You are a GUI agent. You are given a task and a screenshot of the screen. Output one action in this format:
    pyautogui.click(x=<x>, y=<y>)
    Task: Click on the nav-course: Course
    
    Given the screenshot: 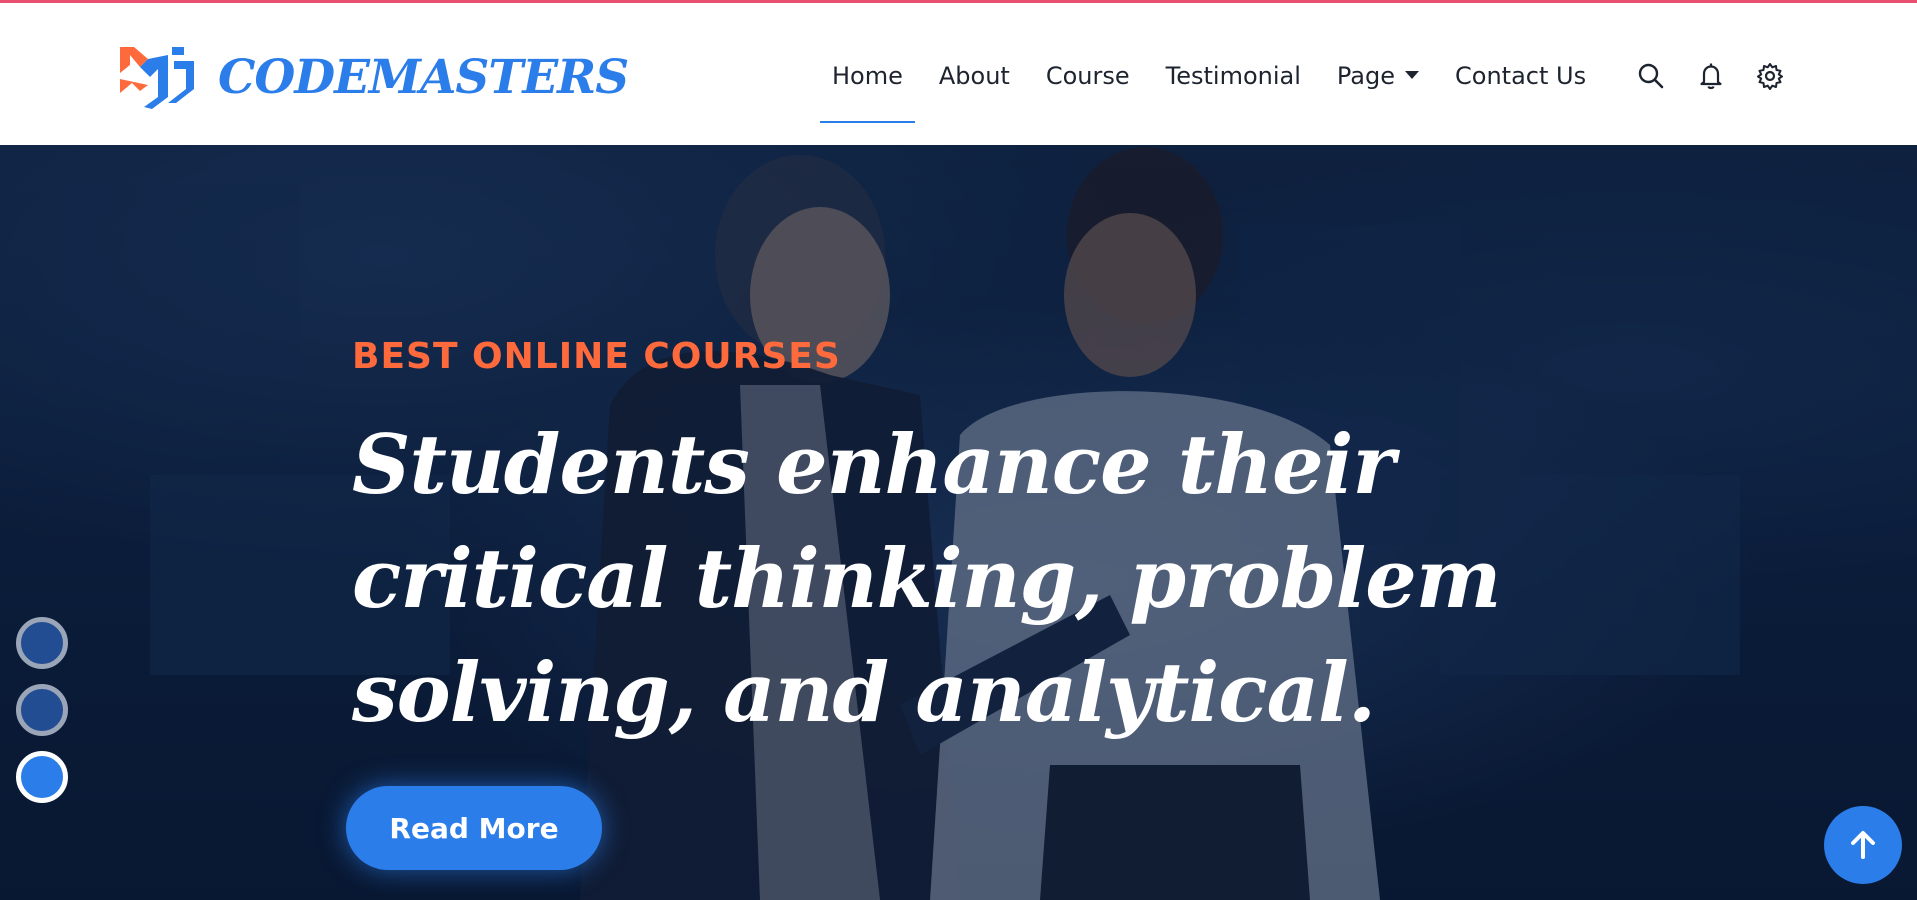 What is the action you would take?
    pyautogui.click(x=1088, y=76)
    